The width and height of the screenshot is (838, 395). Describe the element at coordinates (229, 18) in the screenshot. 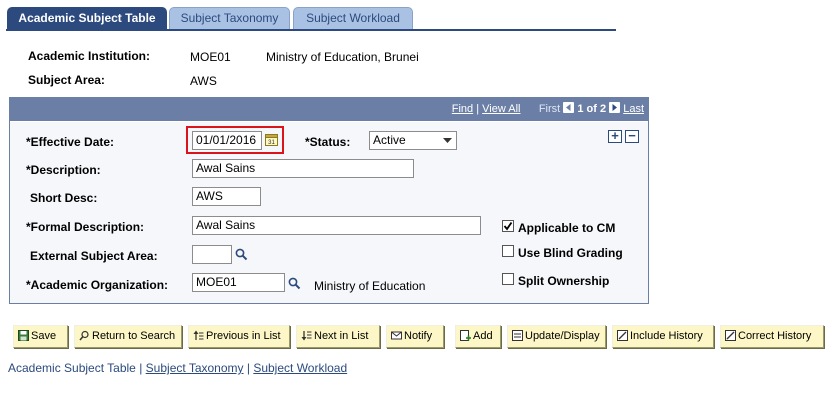

I see `tab-subject-taxonomy: Subject Taxonomy` at that location.